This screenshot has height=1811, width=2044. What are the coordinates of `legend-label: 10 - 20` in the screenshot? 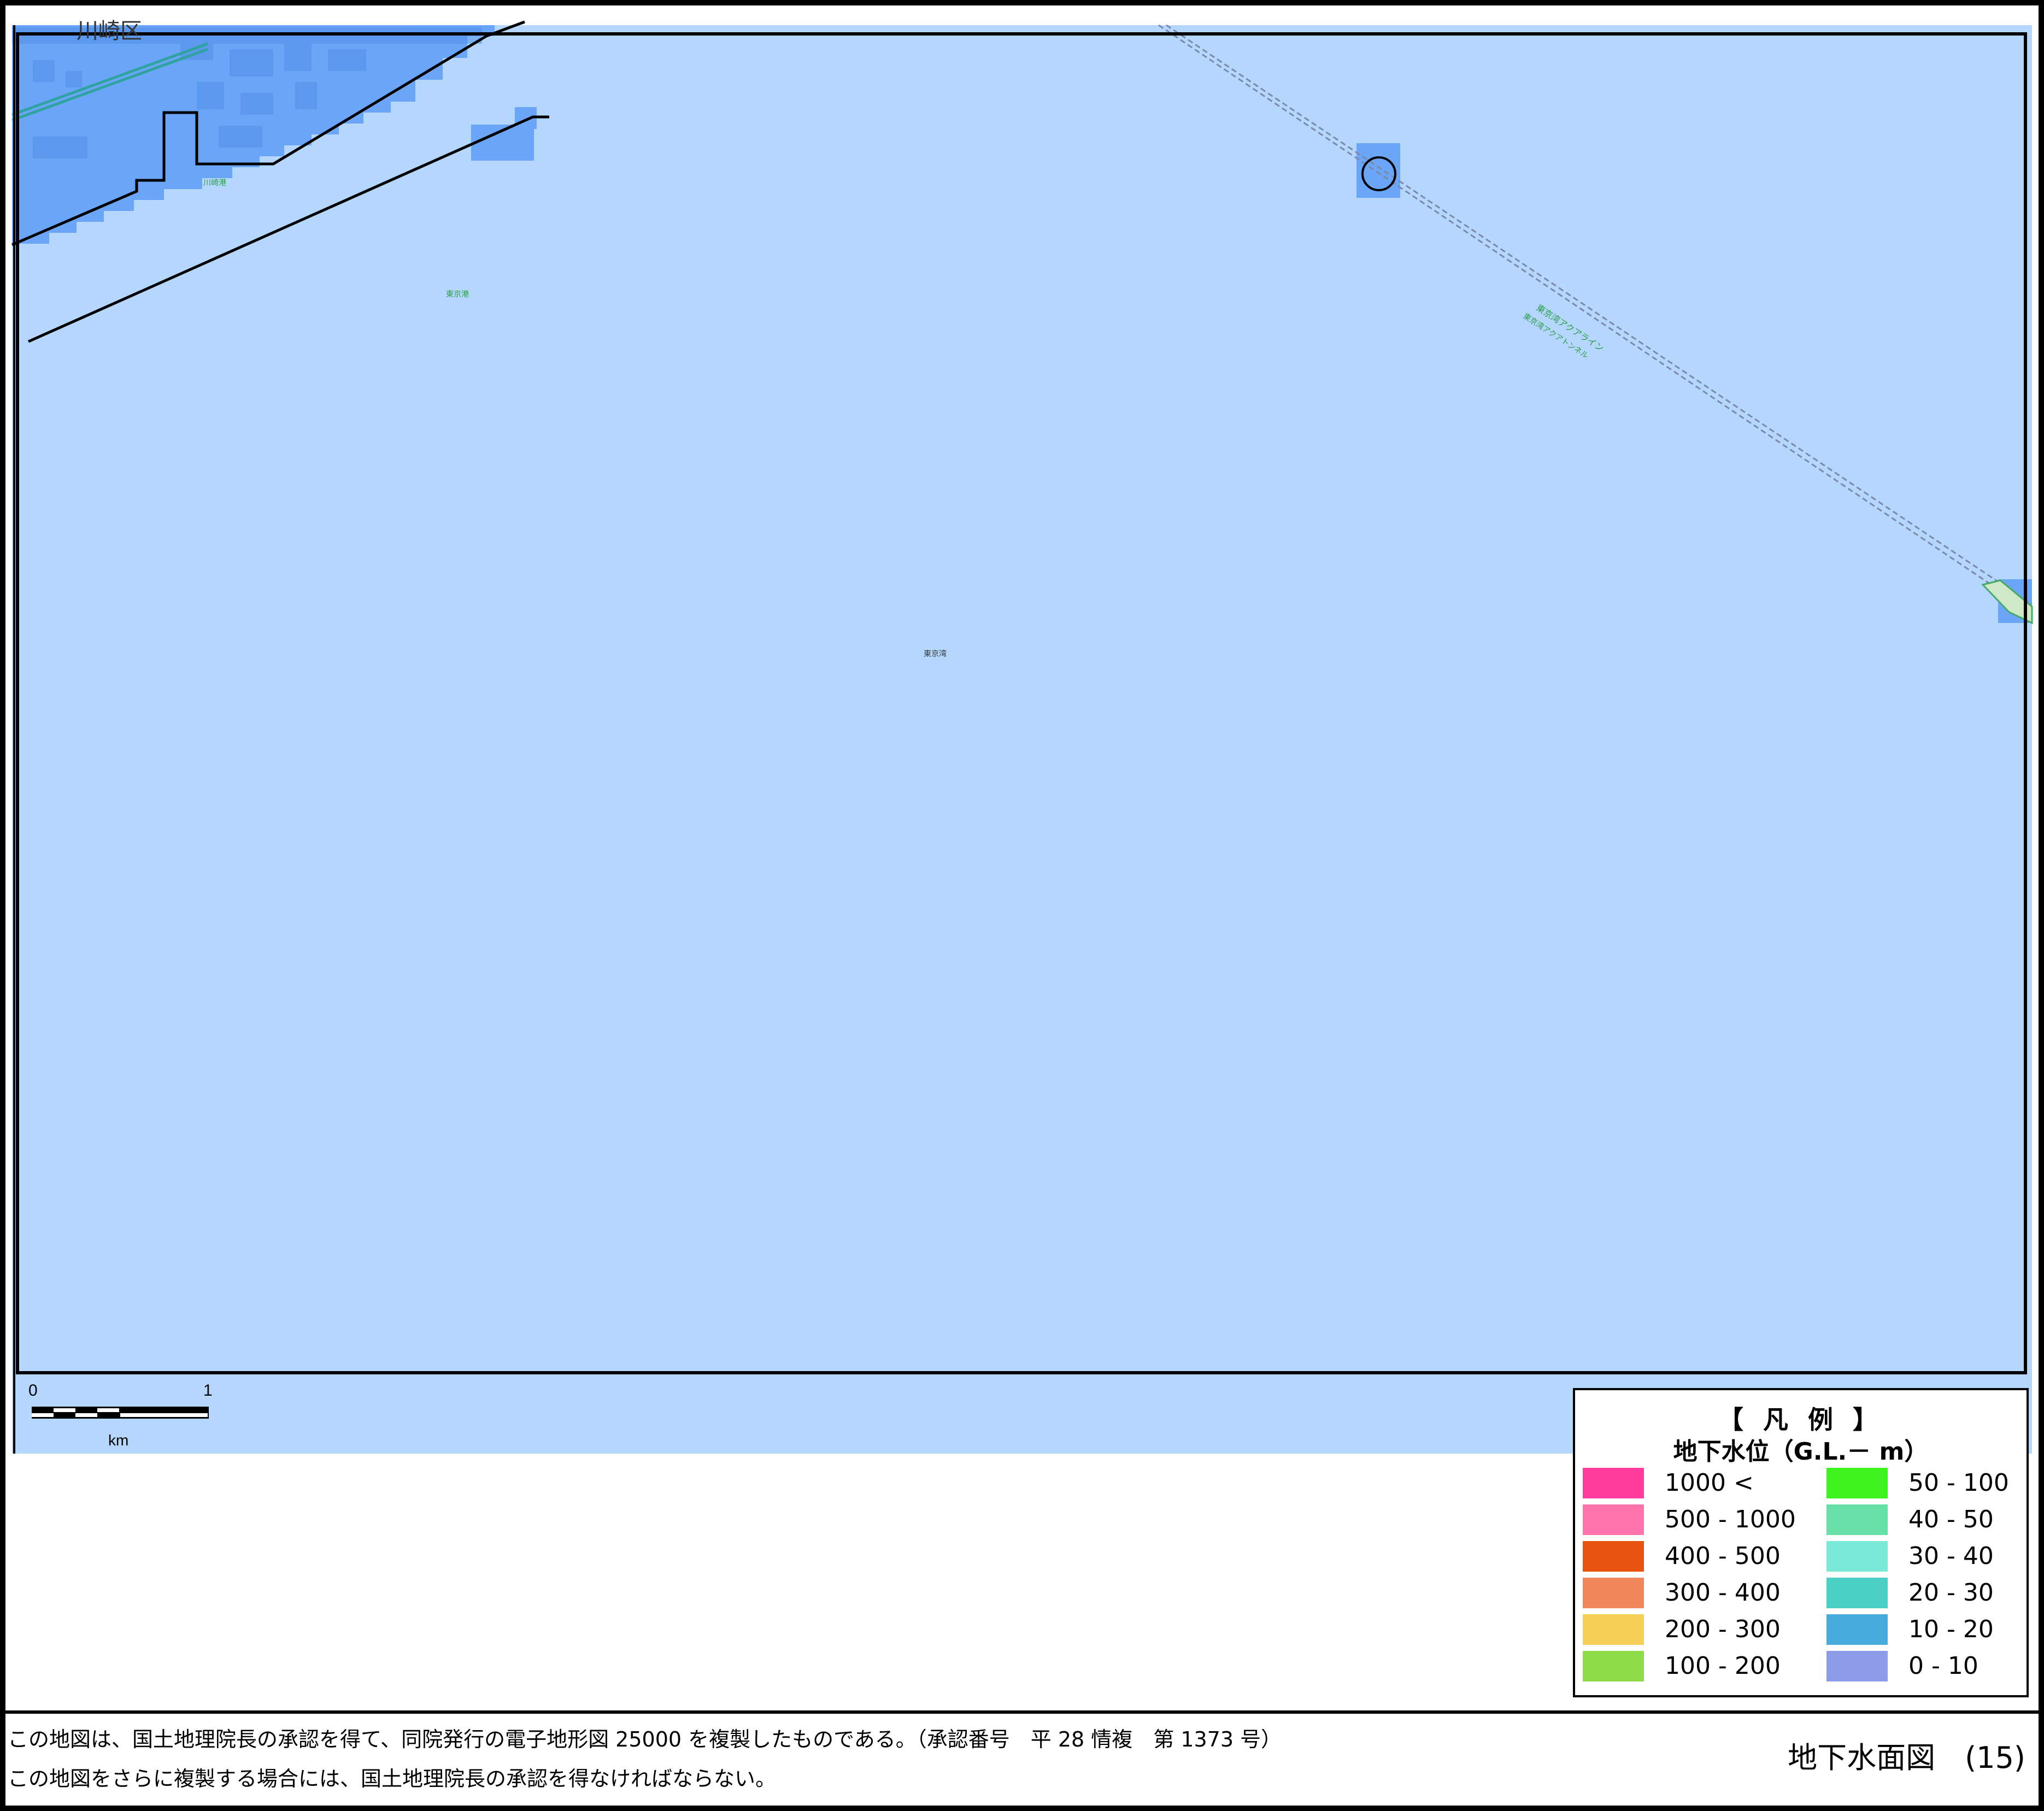 It's located at (1951, 1629).